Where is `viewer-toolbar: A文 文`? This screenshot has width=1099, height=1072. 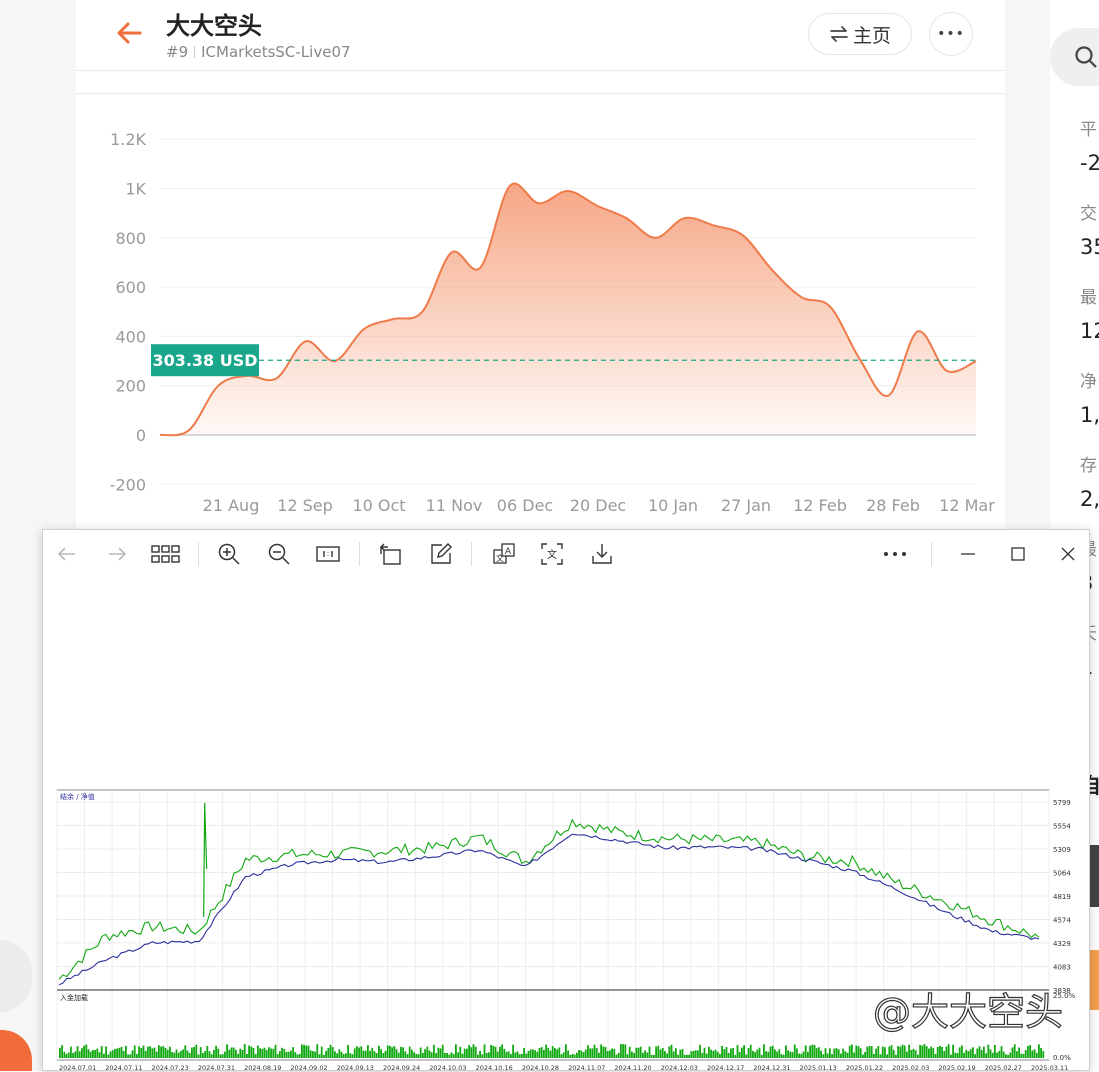
viewer-toolbar: A文 文 is located at coordinates (566, 553).